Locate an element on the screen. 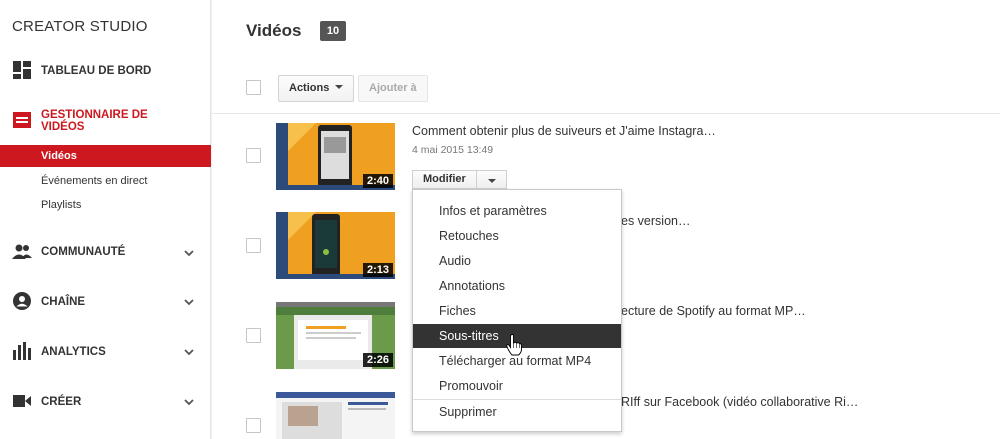 The height and width of the screenshot is (439, 1000). add-to-button: Ajouter à is located at coordinates (393, 88).